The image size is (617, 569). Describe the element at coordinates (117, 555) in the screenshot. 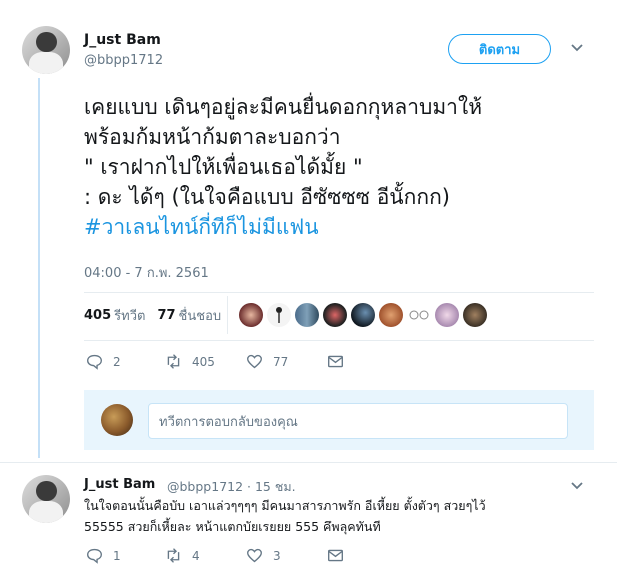

I see `reply-reply-count: 1` at that location.